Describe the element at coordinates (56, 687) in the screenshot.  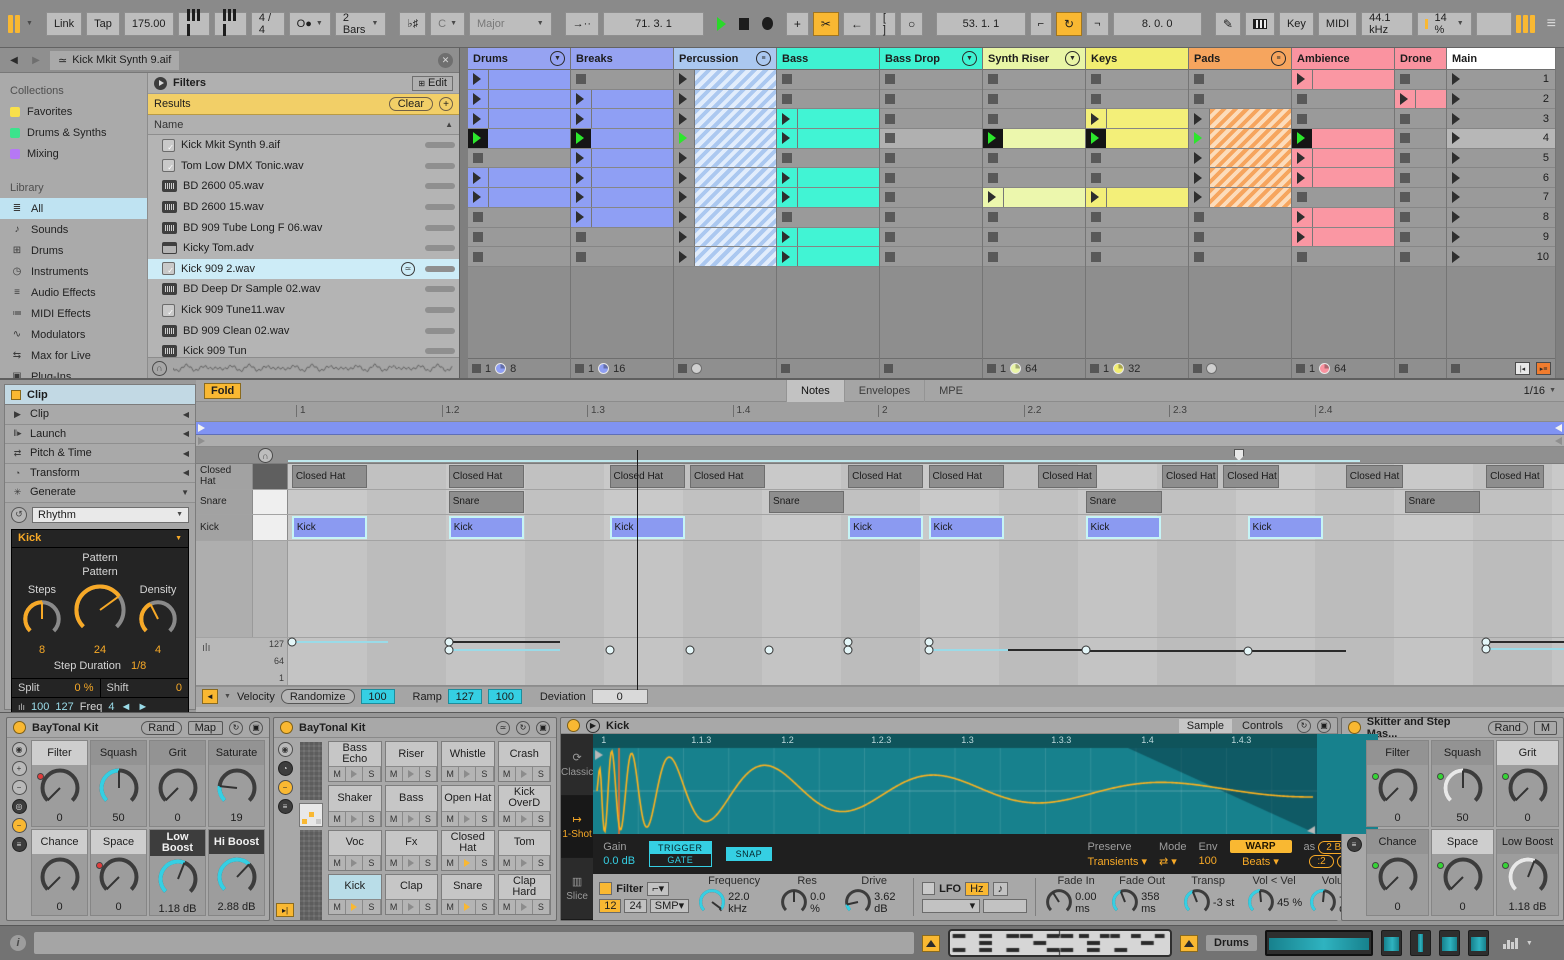
I see `split-control: Split 0 %` at that location.